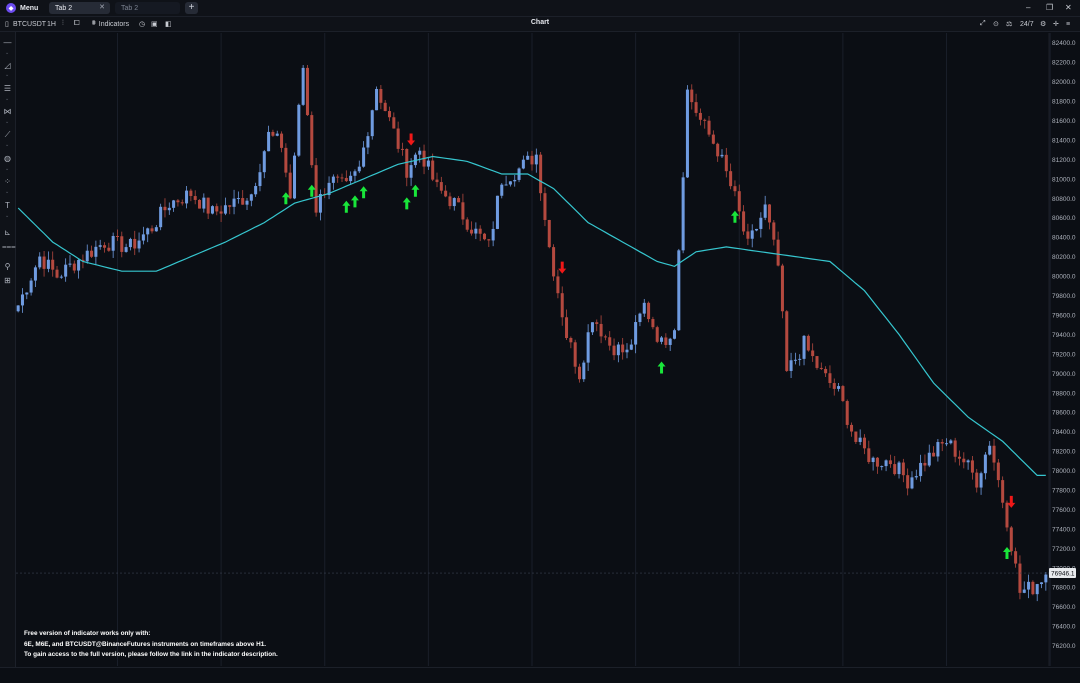 Image resolution: width=1080 pixels, height=683 pixels. What do you see at coordinates (7, 232) in the screenshot?
I see `measure-tool-icon: ⊾` at bounding box center [7, 232].